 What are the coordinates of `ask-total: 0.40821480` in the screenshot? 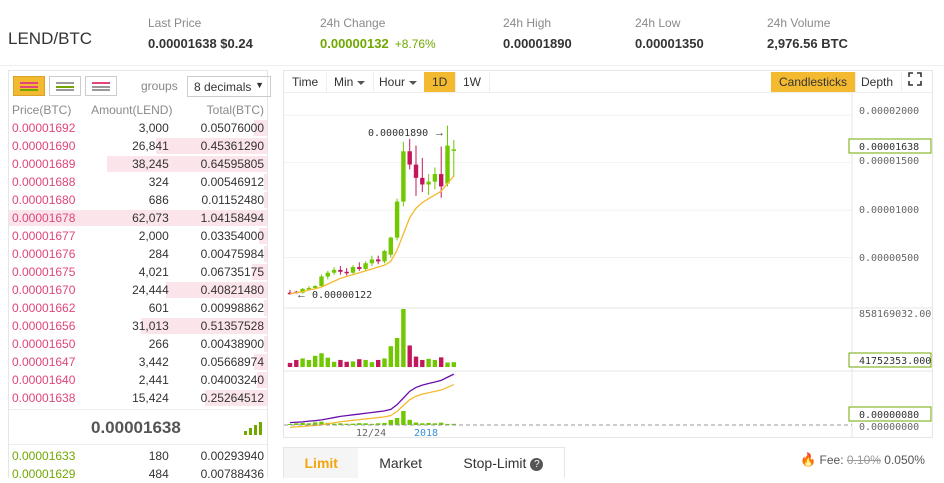 It's located at (232, 290).